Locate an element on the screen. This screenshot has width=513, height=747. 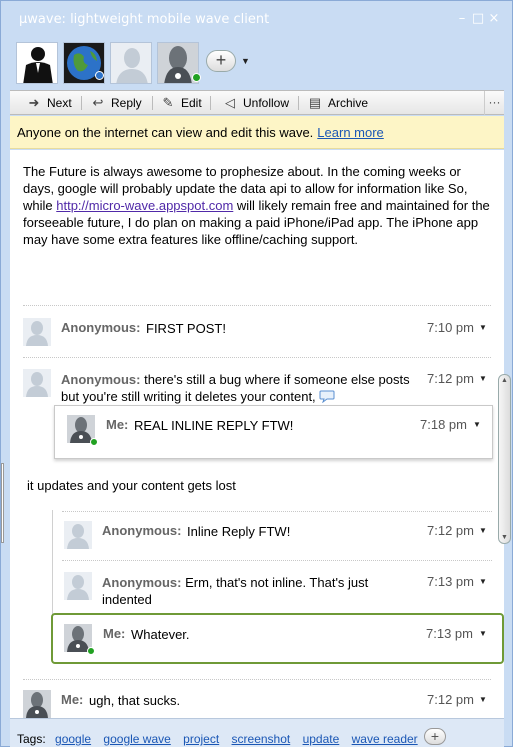
speech-bubble-icon is located at coordinates (327, 397).